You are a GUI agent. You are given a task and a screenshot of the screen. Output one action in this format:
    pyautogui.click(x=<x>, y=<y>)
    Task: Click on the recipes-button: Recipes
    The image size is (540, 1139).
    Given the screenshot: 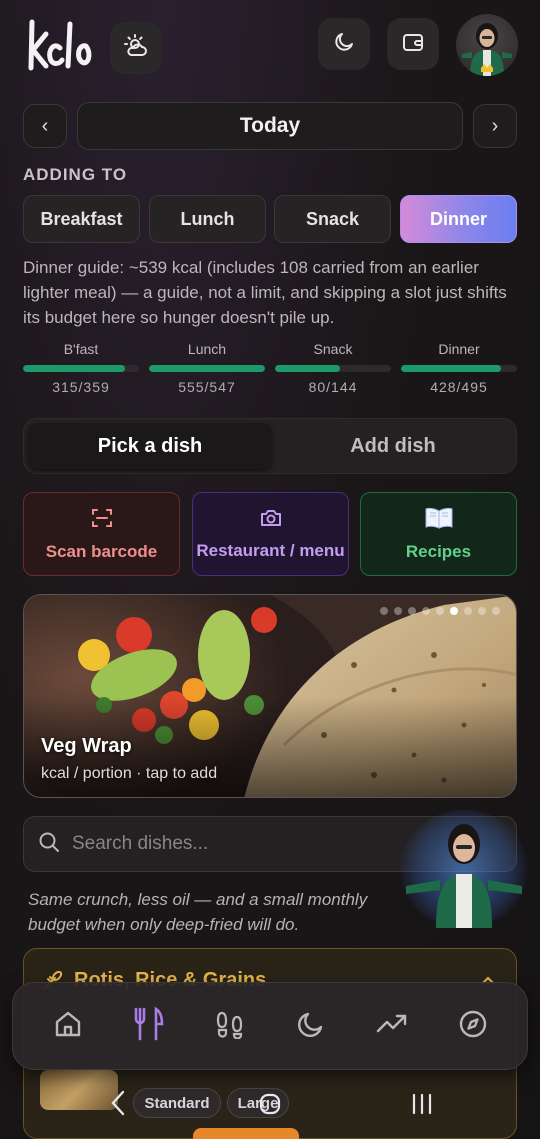 What is the action you would take?
    pyautogui.click(x=438, y=534)
    